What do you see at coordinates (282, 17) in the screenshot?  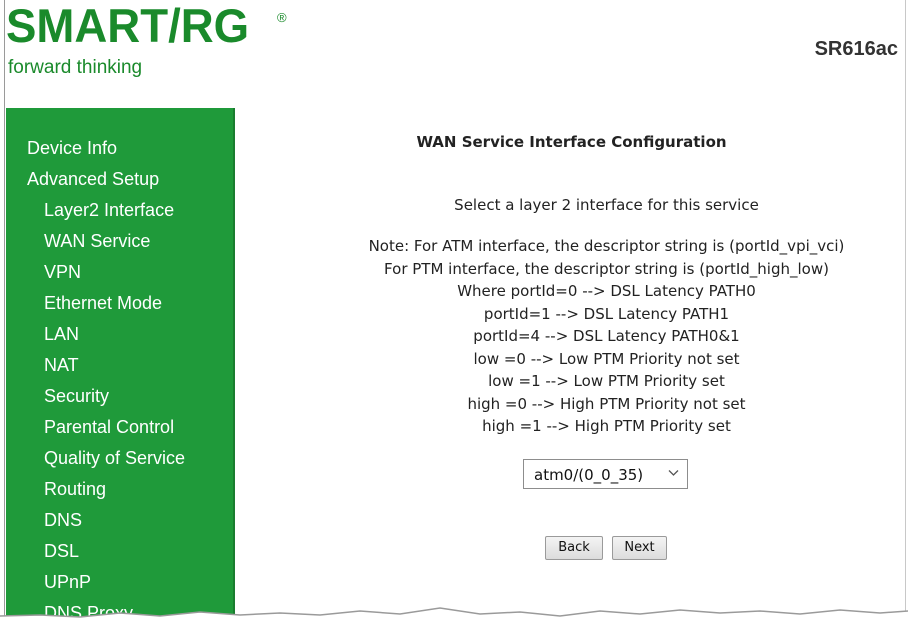 I see `registered-mark: ®` at bounding box center [282, 17].